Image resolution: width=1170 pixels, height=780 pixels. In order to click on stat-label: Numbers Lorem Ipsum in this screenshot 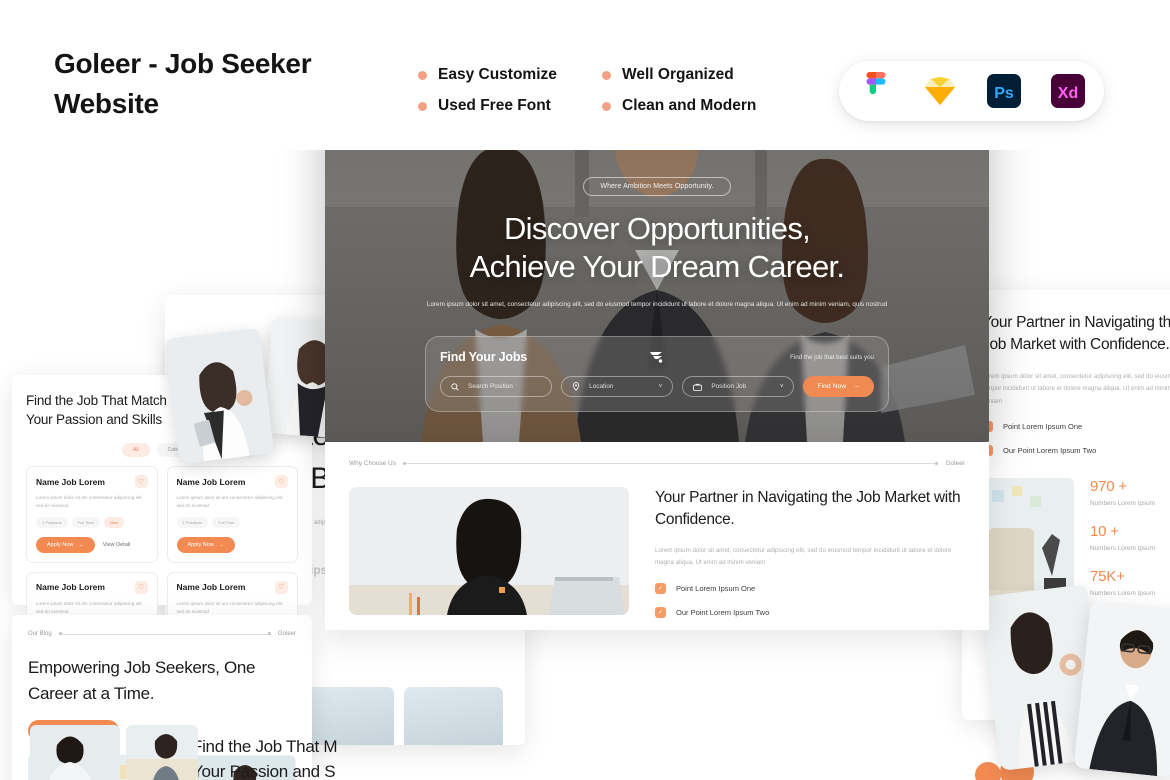, I will do `click(1122, 549)`.